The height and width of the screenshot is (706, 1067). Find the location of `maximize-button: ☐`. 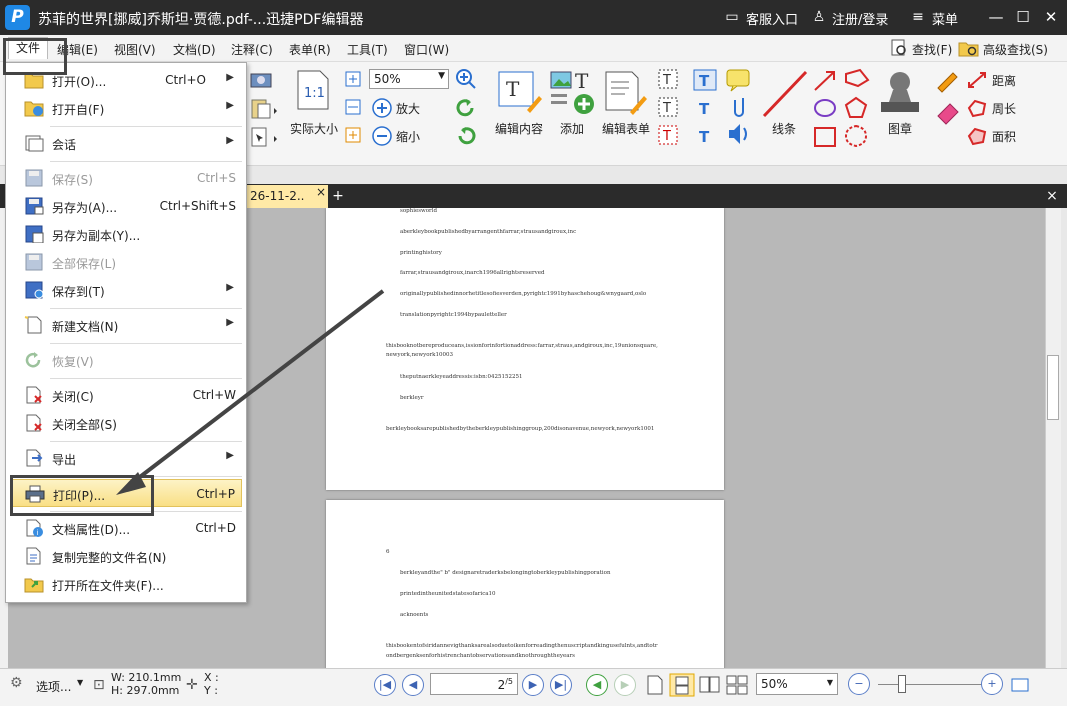

maximize-button: ☐ is located at coordinates (1023, 17).